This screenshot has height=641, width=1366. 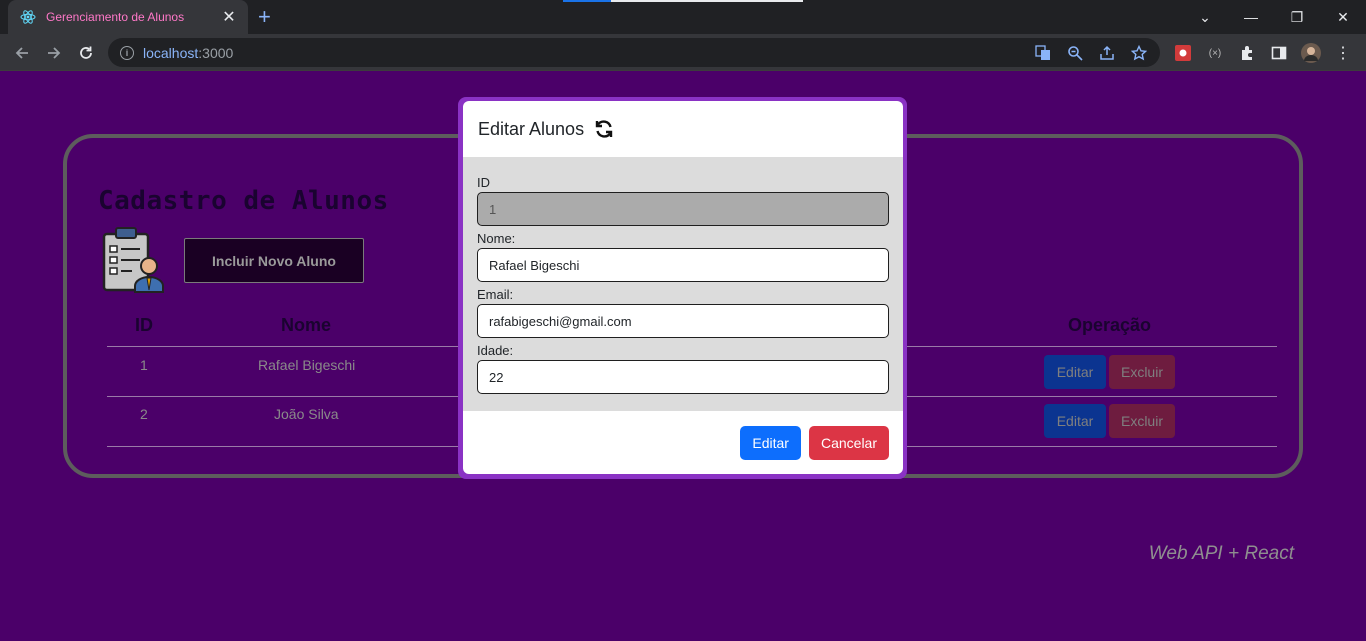 What do you see at coordinates (115, 17) in the screenshot?
I see `tab-title: Gerenciamento de Alunos` at bounding box center [115, 17].